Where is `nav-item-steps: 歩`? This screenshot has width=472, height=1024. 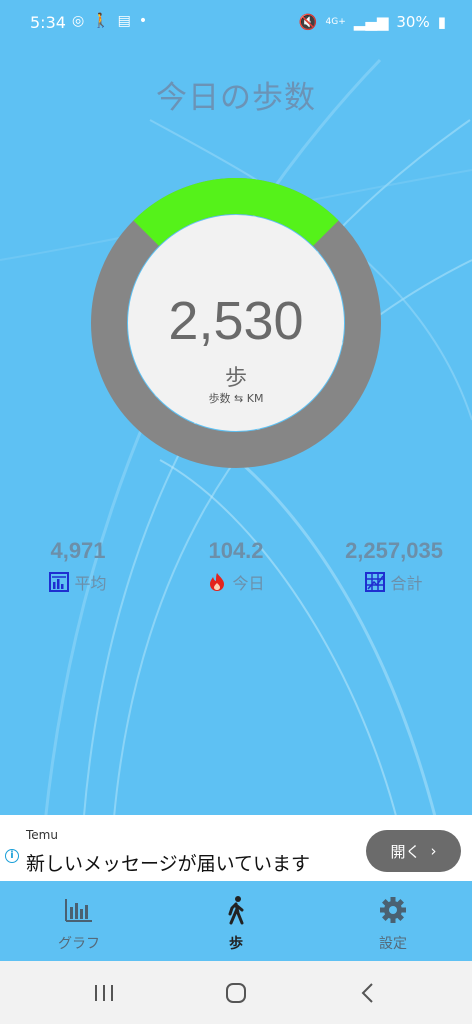 nav-item-steps: 歩 is located at coordinates (236, 921).